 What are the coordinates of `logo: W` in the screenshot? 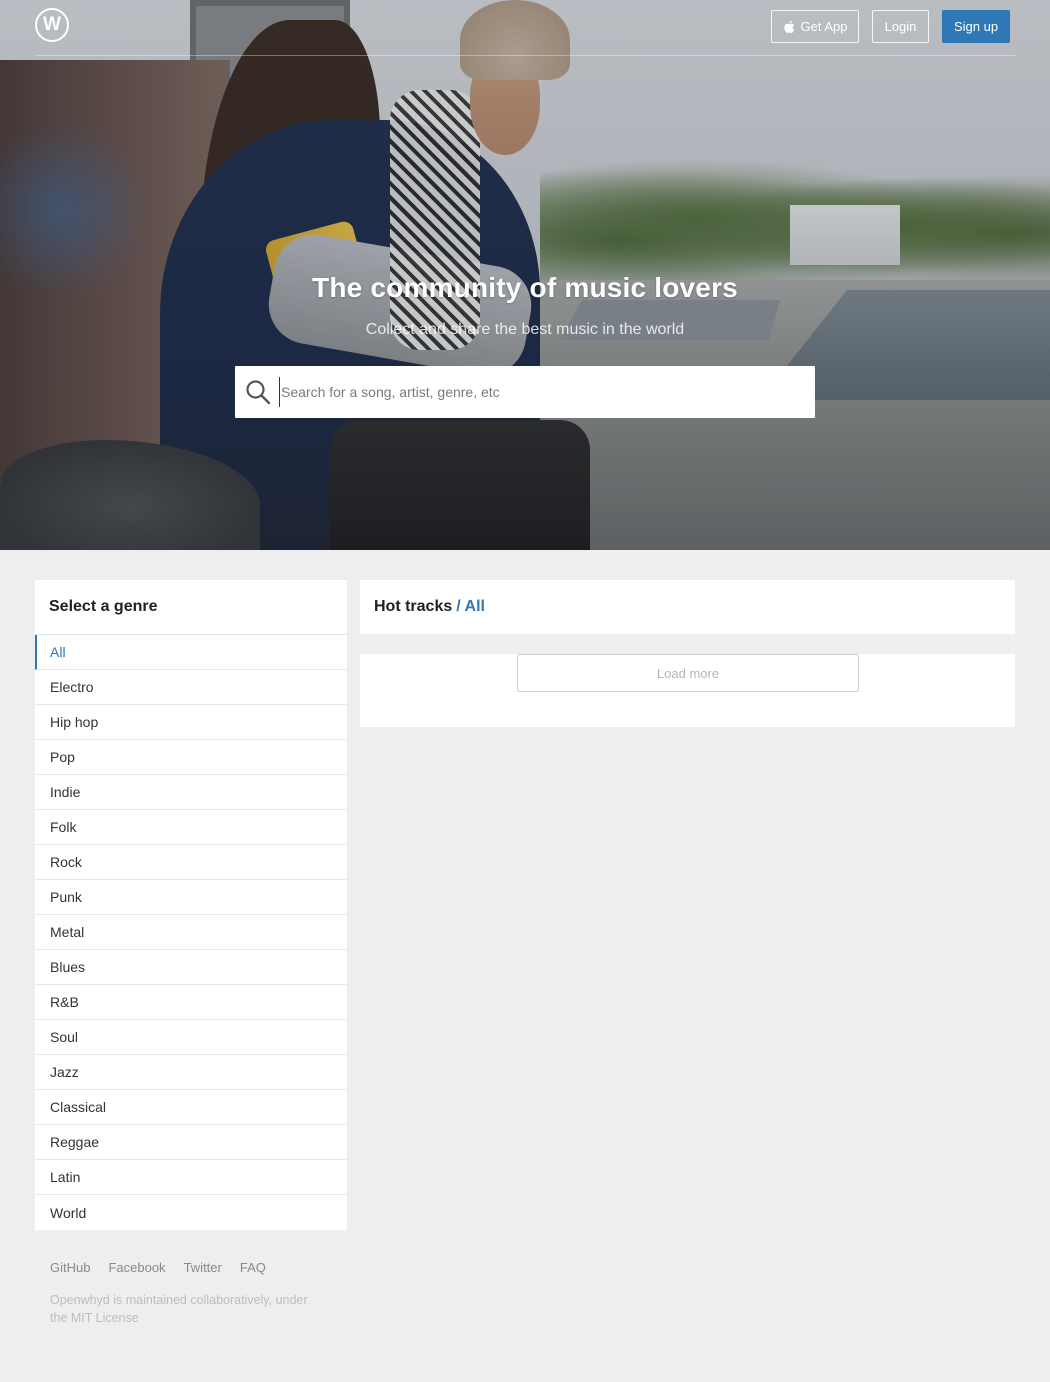 It's located at (52, 25).